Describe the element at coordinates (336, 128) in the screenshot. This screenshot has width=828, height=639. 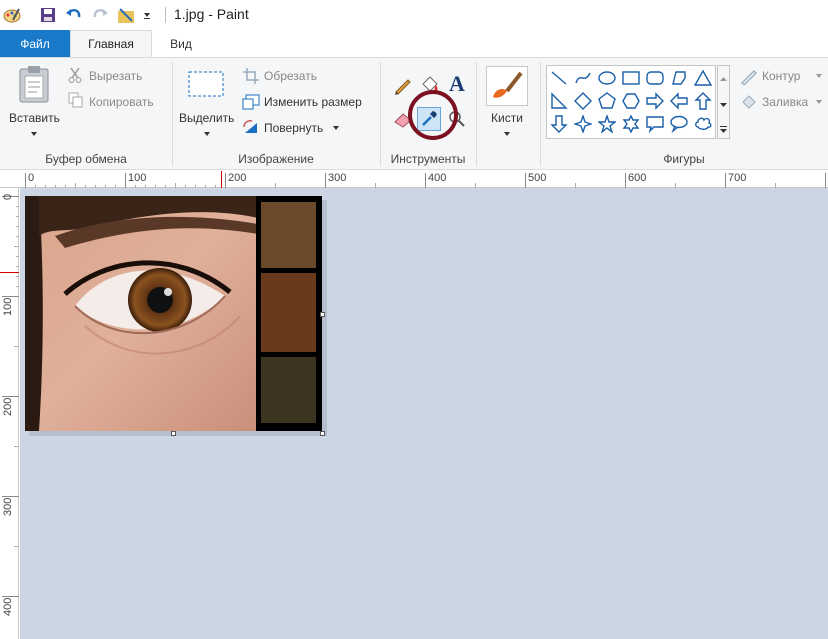
I see `rotate-dropdown-arrow` at that location.